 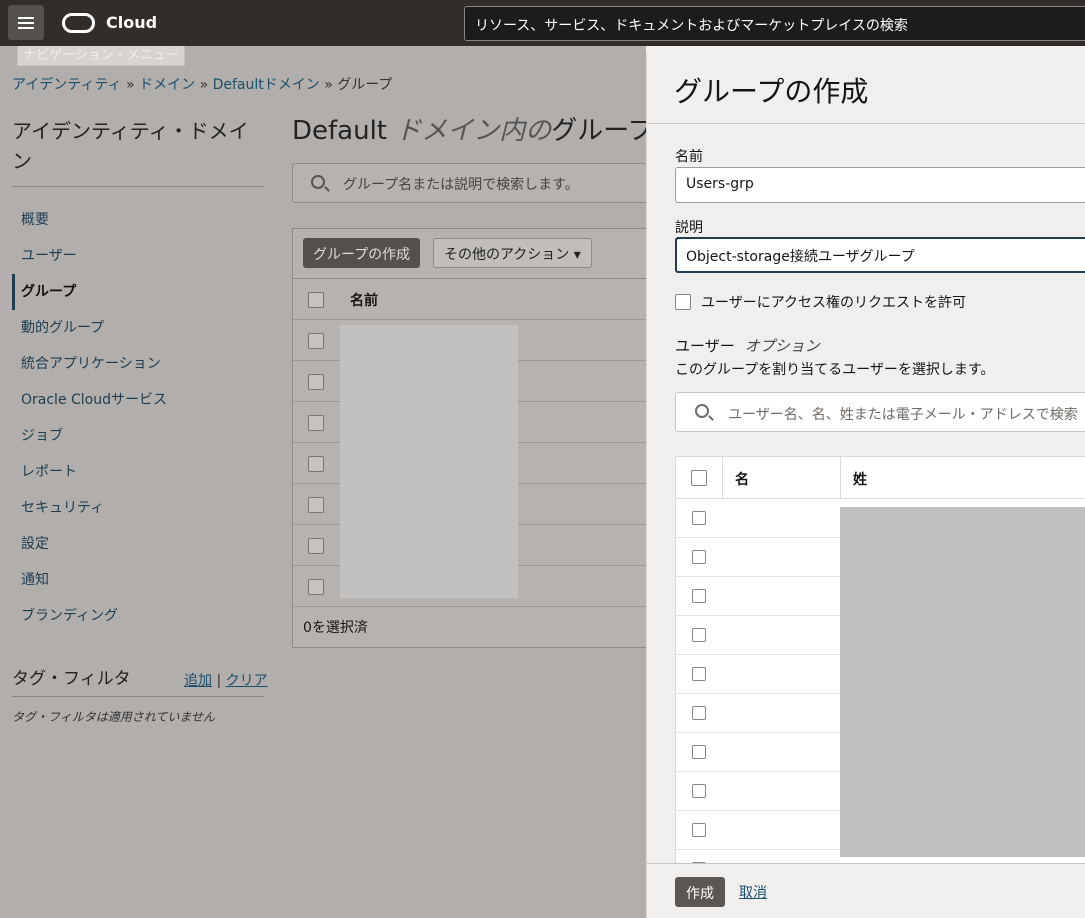 What do you see at coordinates (866, 890) in the screenshot?
I see `panel-footer: 作成 取消` at bounding box center [866, 890].